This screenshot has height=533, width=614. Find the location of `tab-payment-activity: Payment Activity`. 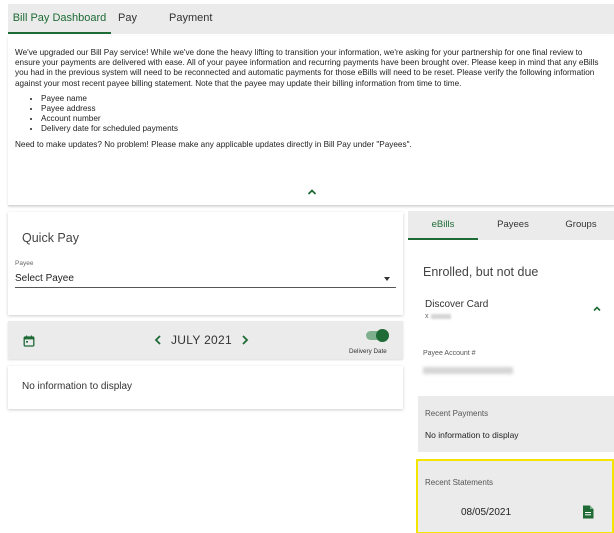

tab-payment-activity: Payment Activity is located at coordinates (209, 28).